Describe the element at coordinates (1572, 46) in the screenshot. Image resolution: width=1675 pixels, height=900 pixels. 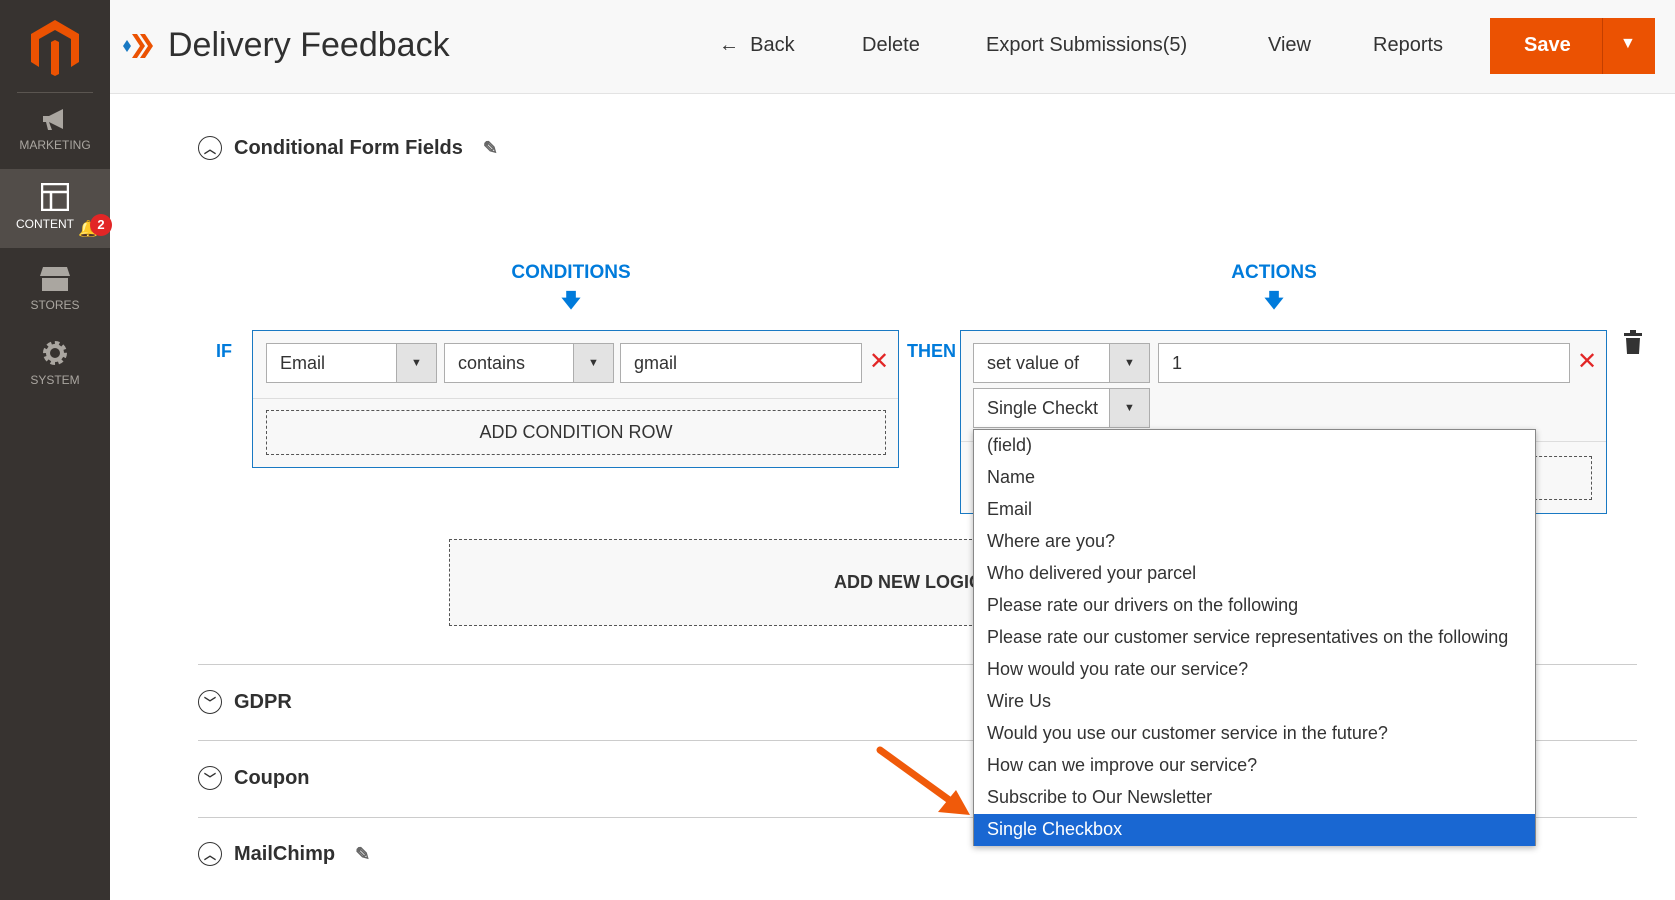
I see `save-button: Save ▼` at that location.